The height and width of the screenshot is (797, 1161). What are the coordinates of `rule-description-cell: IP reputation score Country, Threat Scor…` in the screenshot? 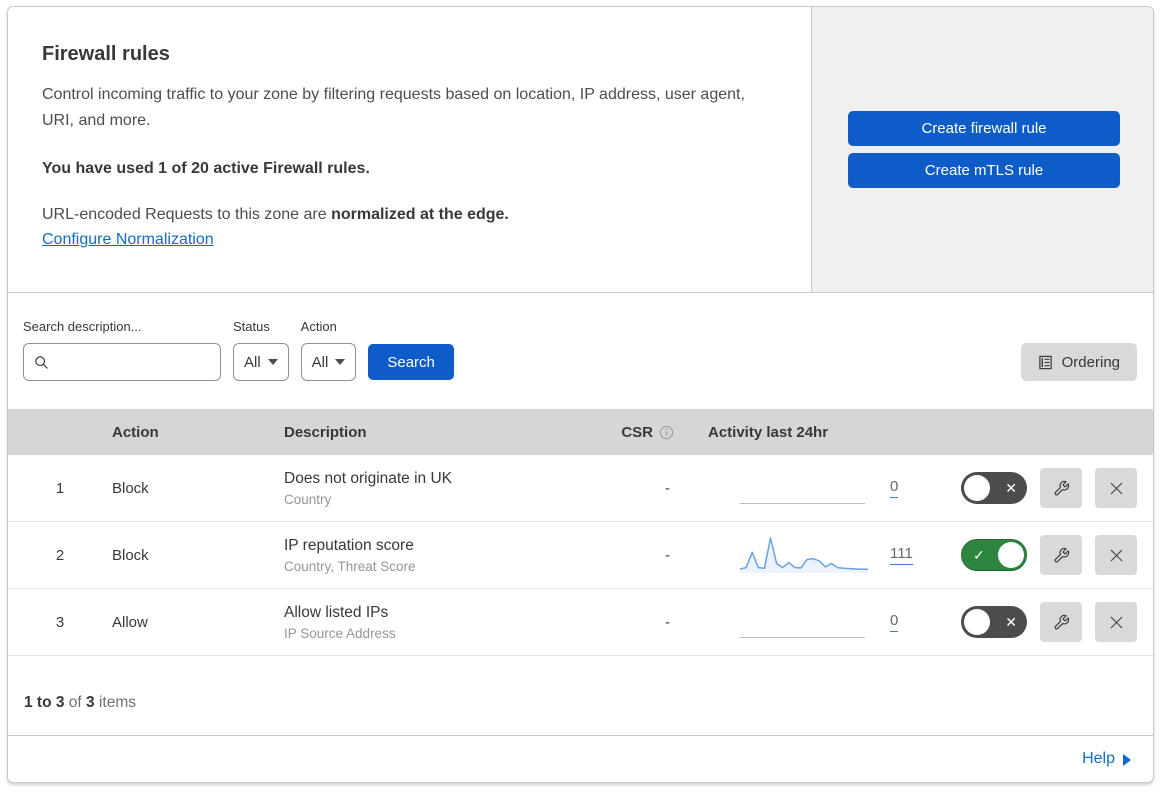 It's located at (445, 555).